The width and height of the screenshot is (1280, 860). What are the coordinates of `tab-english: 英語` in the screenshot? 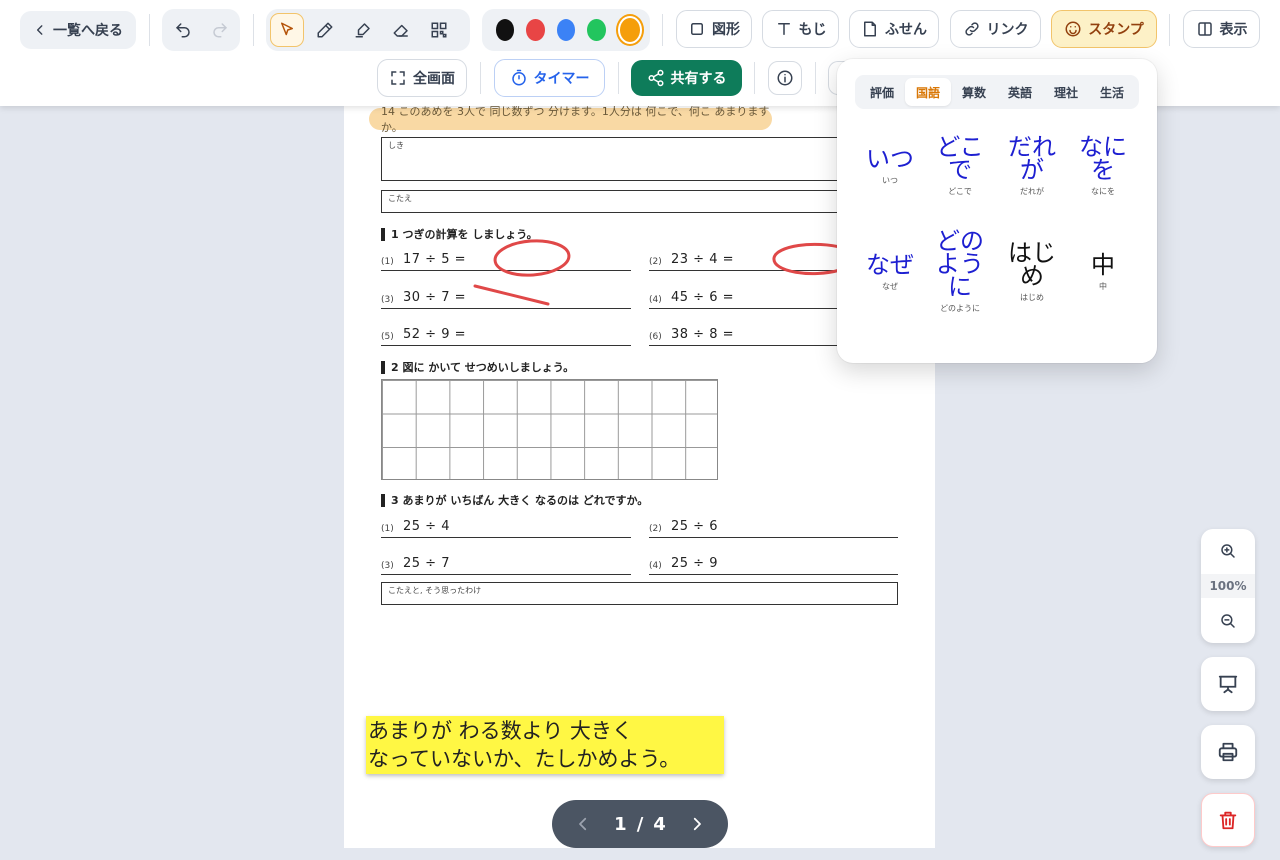 It's located at (1020, 92).